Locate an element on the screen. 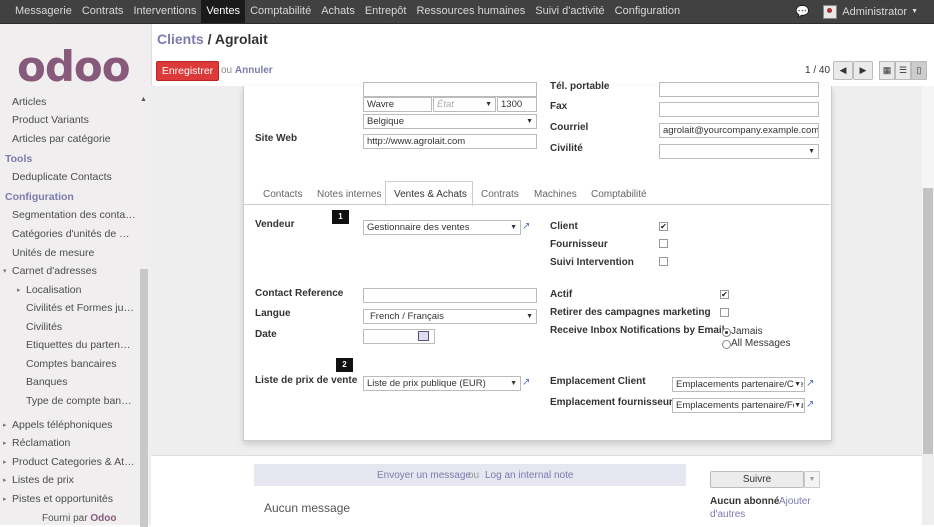 The width and height of the screenshot is (934, 527). intervention-checkbox is located at coordinates (663, 261).